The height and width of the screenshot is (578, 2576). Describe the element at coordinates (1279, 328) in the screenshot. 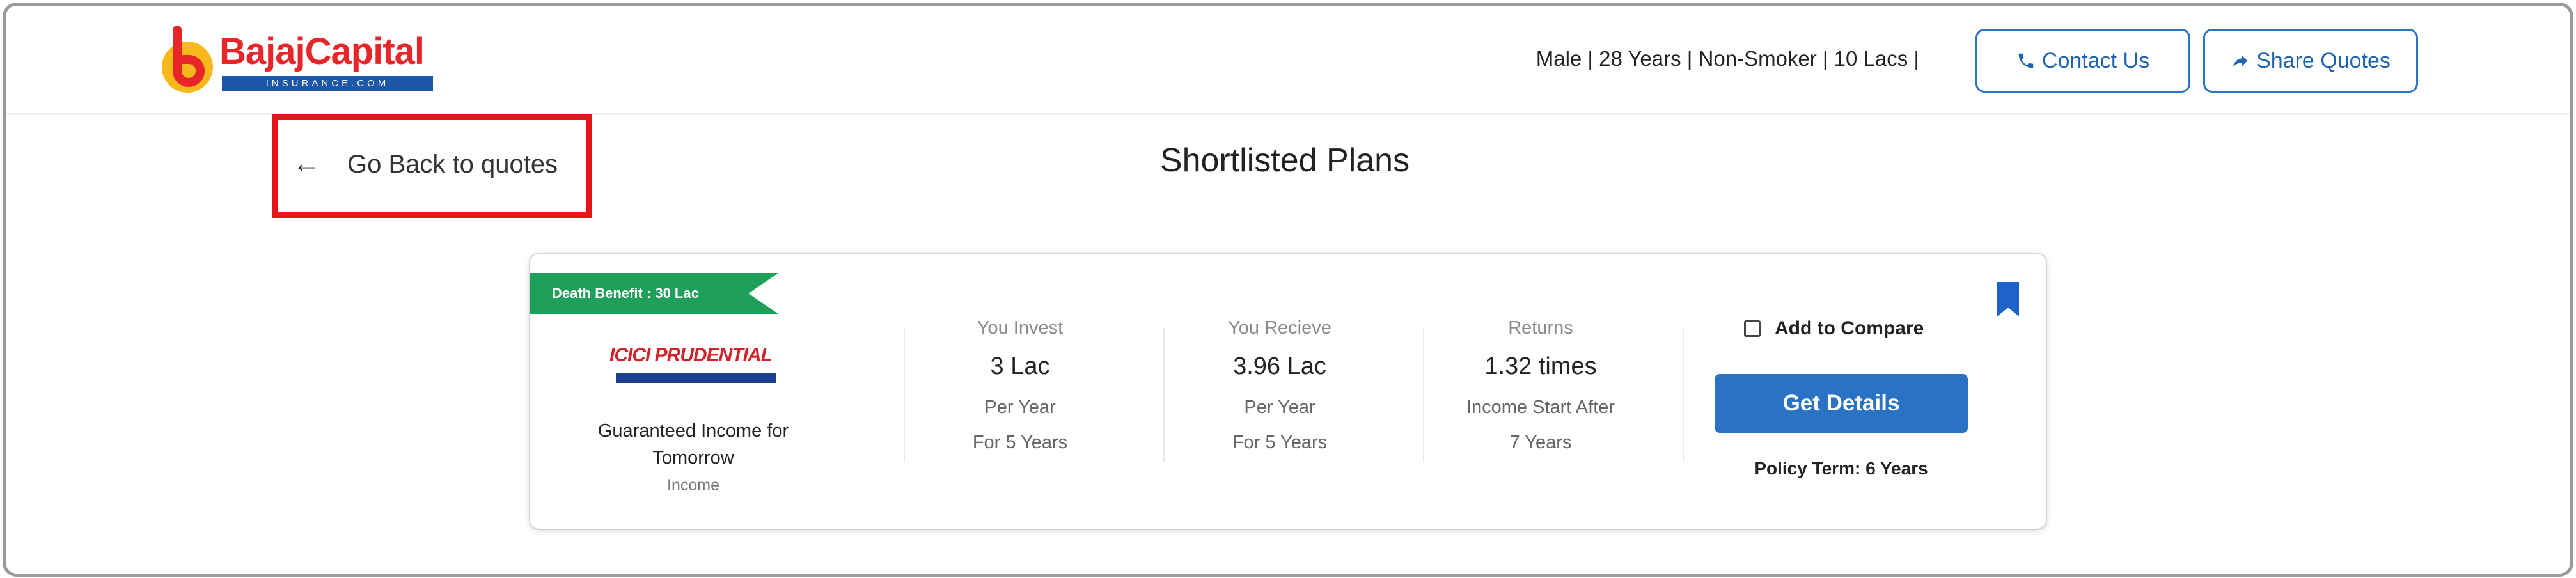

I see `receive-label: You Recieve` at that location.